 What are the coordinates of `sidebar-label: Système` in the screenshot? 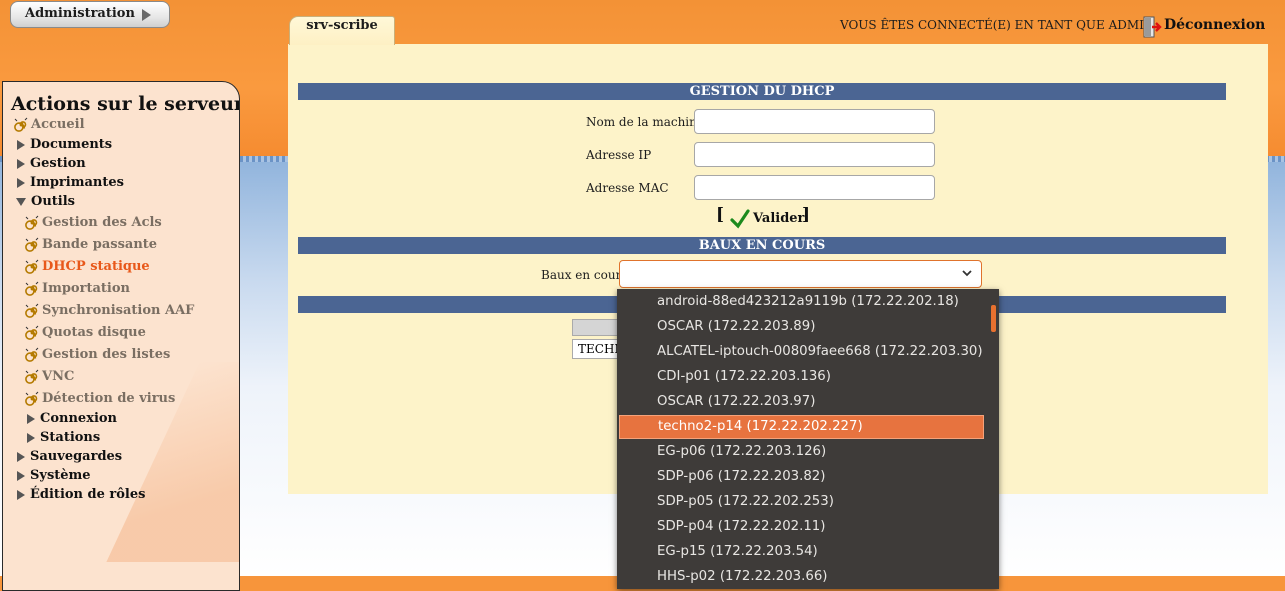 It's located at (60, 475).